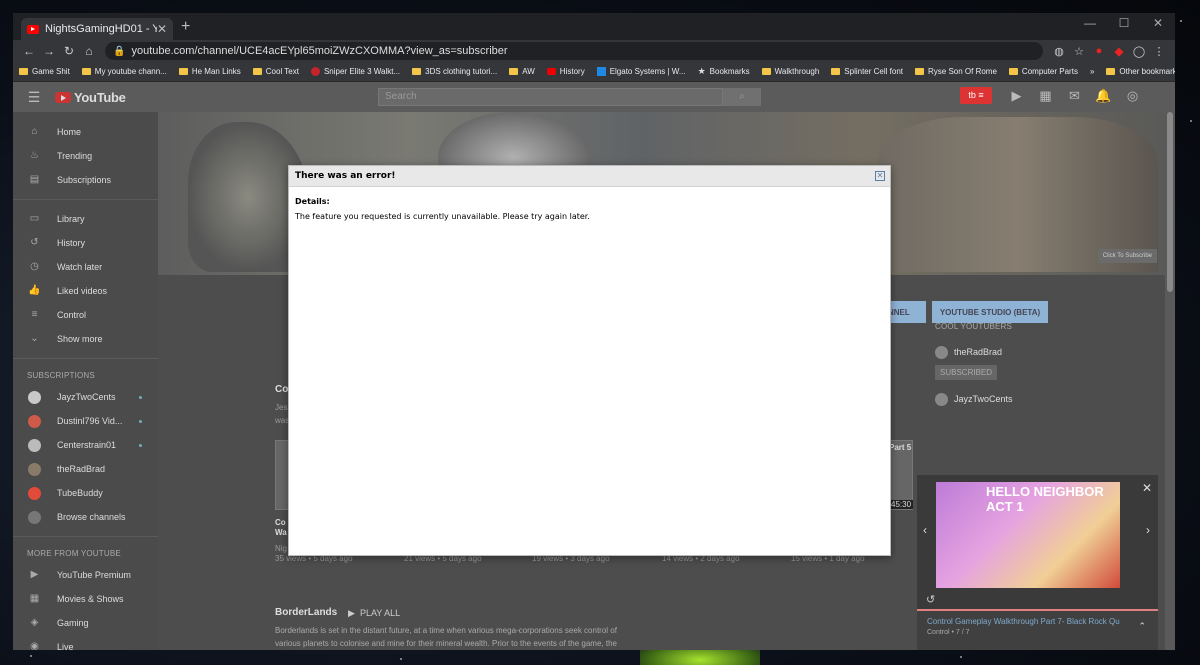  I want to click on bookmark-item: History, so click(565, 71).